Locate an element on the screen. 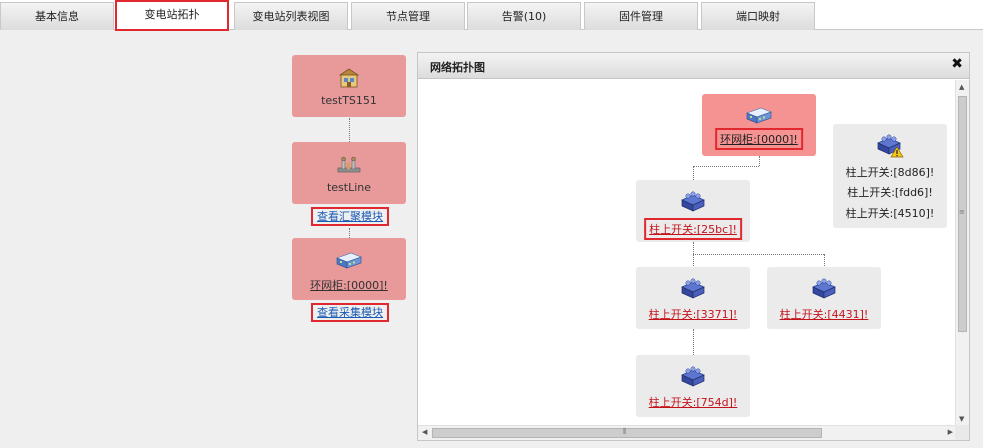  pole-switch-warning-icon is located at coordinates (890, 147).